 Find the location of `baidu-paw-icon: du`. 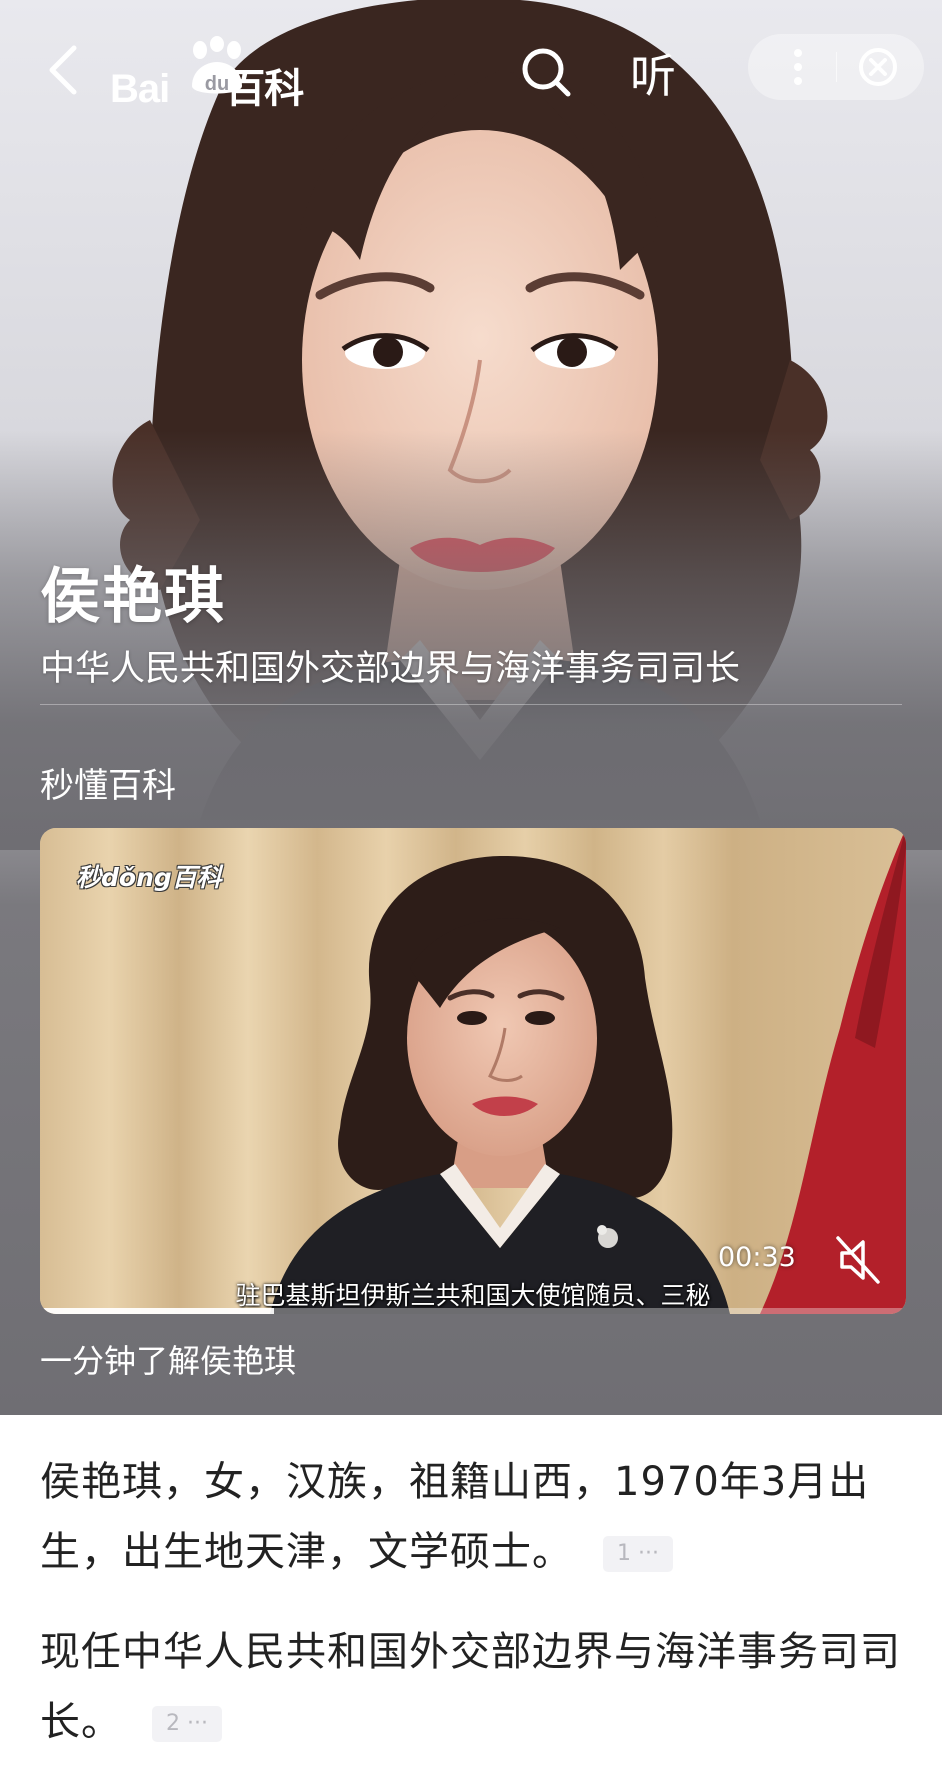

baidu-paw-icon: du is located at coordinates (217, 65).